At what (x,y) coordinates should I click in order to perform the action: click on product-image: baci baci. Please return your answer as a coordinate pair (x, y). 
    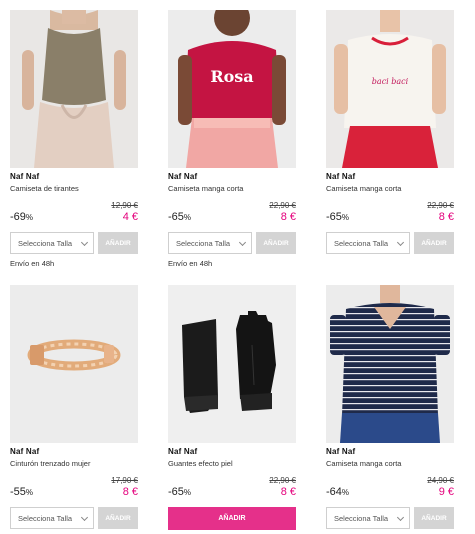
    Looking at the image, I should click on (390, 89).